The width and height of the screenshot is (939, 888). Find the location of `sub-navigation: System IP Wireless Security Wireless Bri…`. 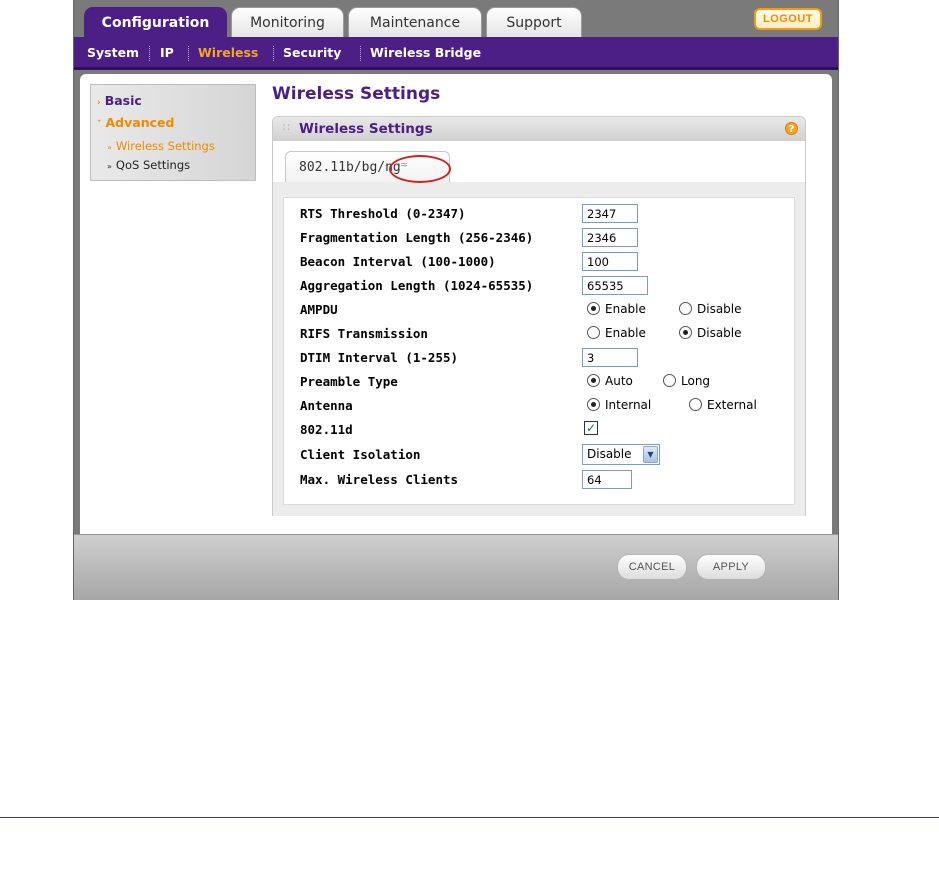

sub-navigation: System IP Wireless Security Wireless Bri… is located at coordinates (456, 53).